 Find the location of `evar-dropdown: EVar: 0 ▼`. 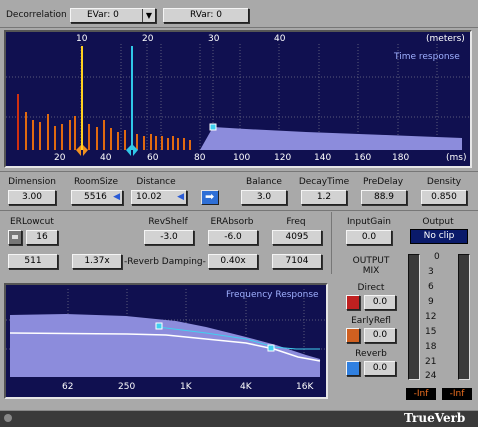

evar-dropdown: EVar: 0 ▼ is located at coordinates (113, 15).